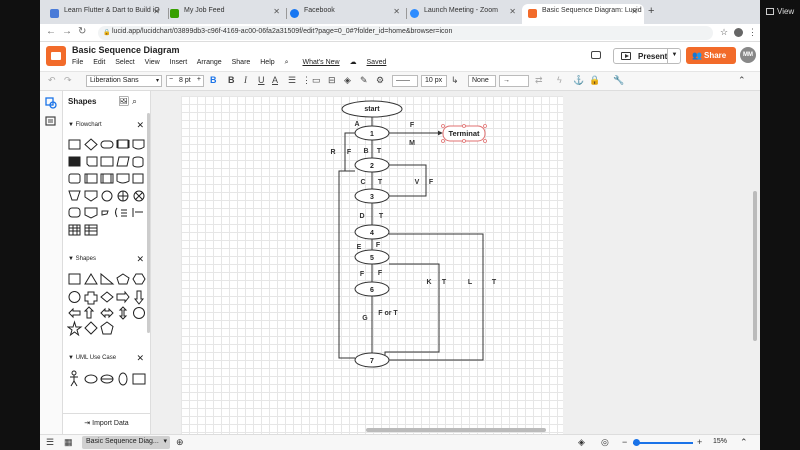 This screenshot has height=450, width=800. What do you see at coordinates (148, 223) in the screenshot?
I see `shapes-scrollbar` at bounding box center [148, 223].